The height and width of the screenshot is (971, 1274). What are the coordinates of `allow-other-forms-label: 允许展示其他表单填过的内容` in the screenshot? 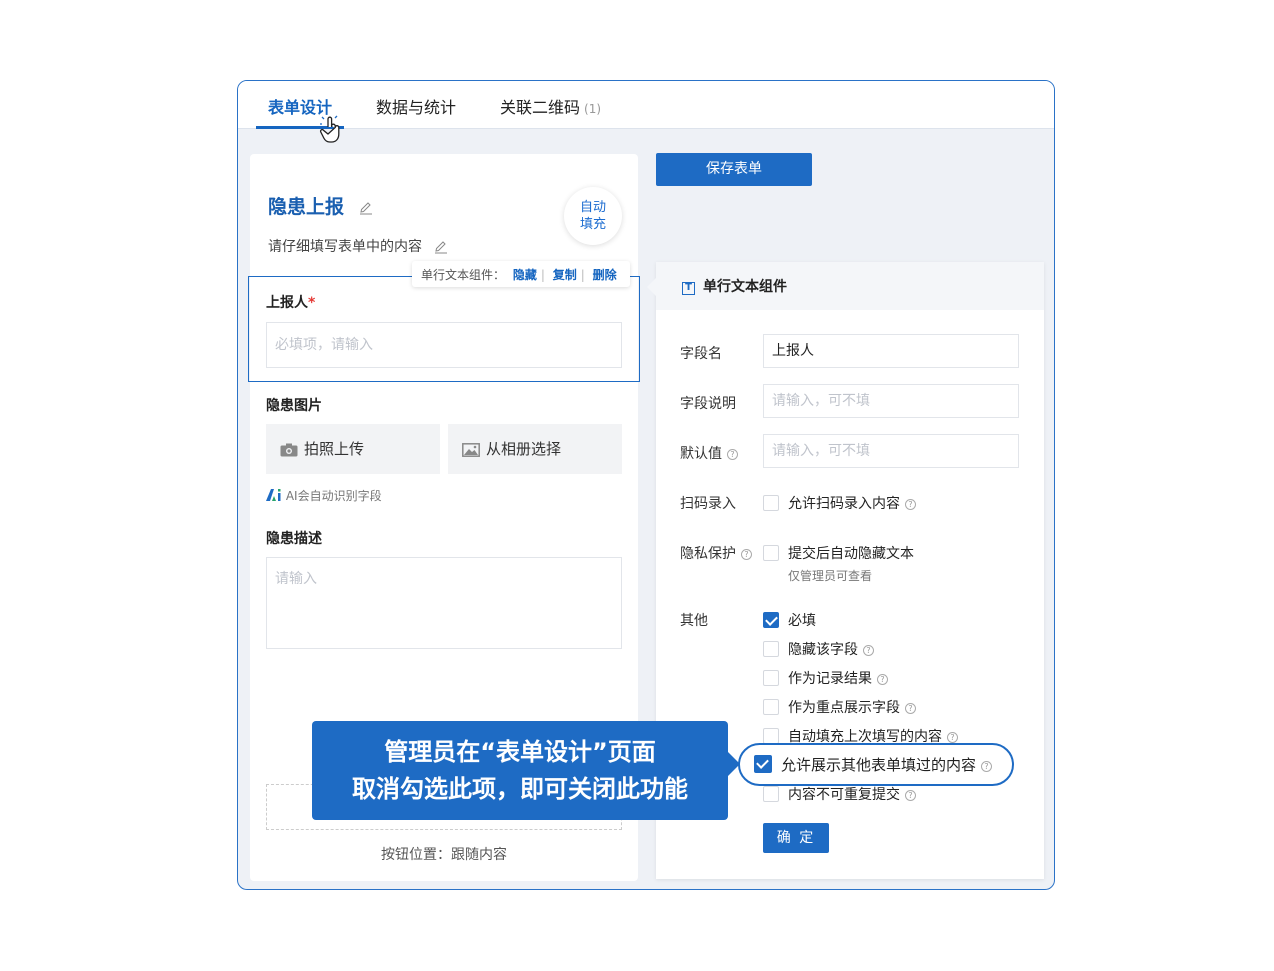 It's located at (879, 765).